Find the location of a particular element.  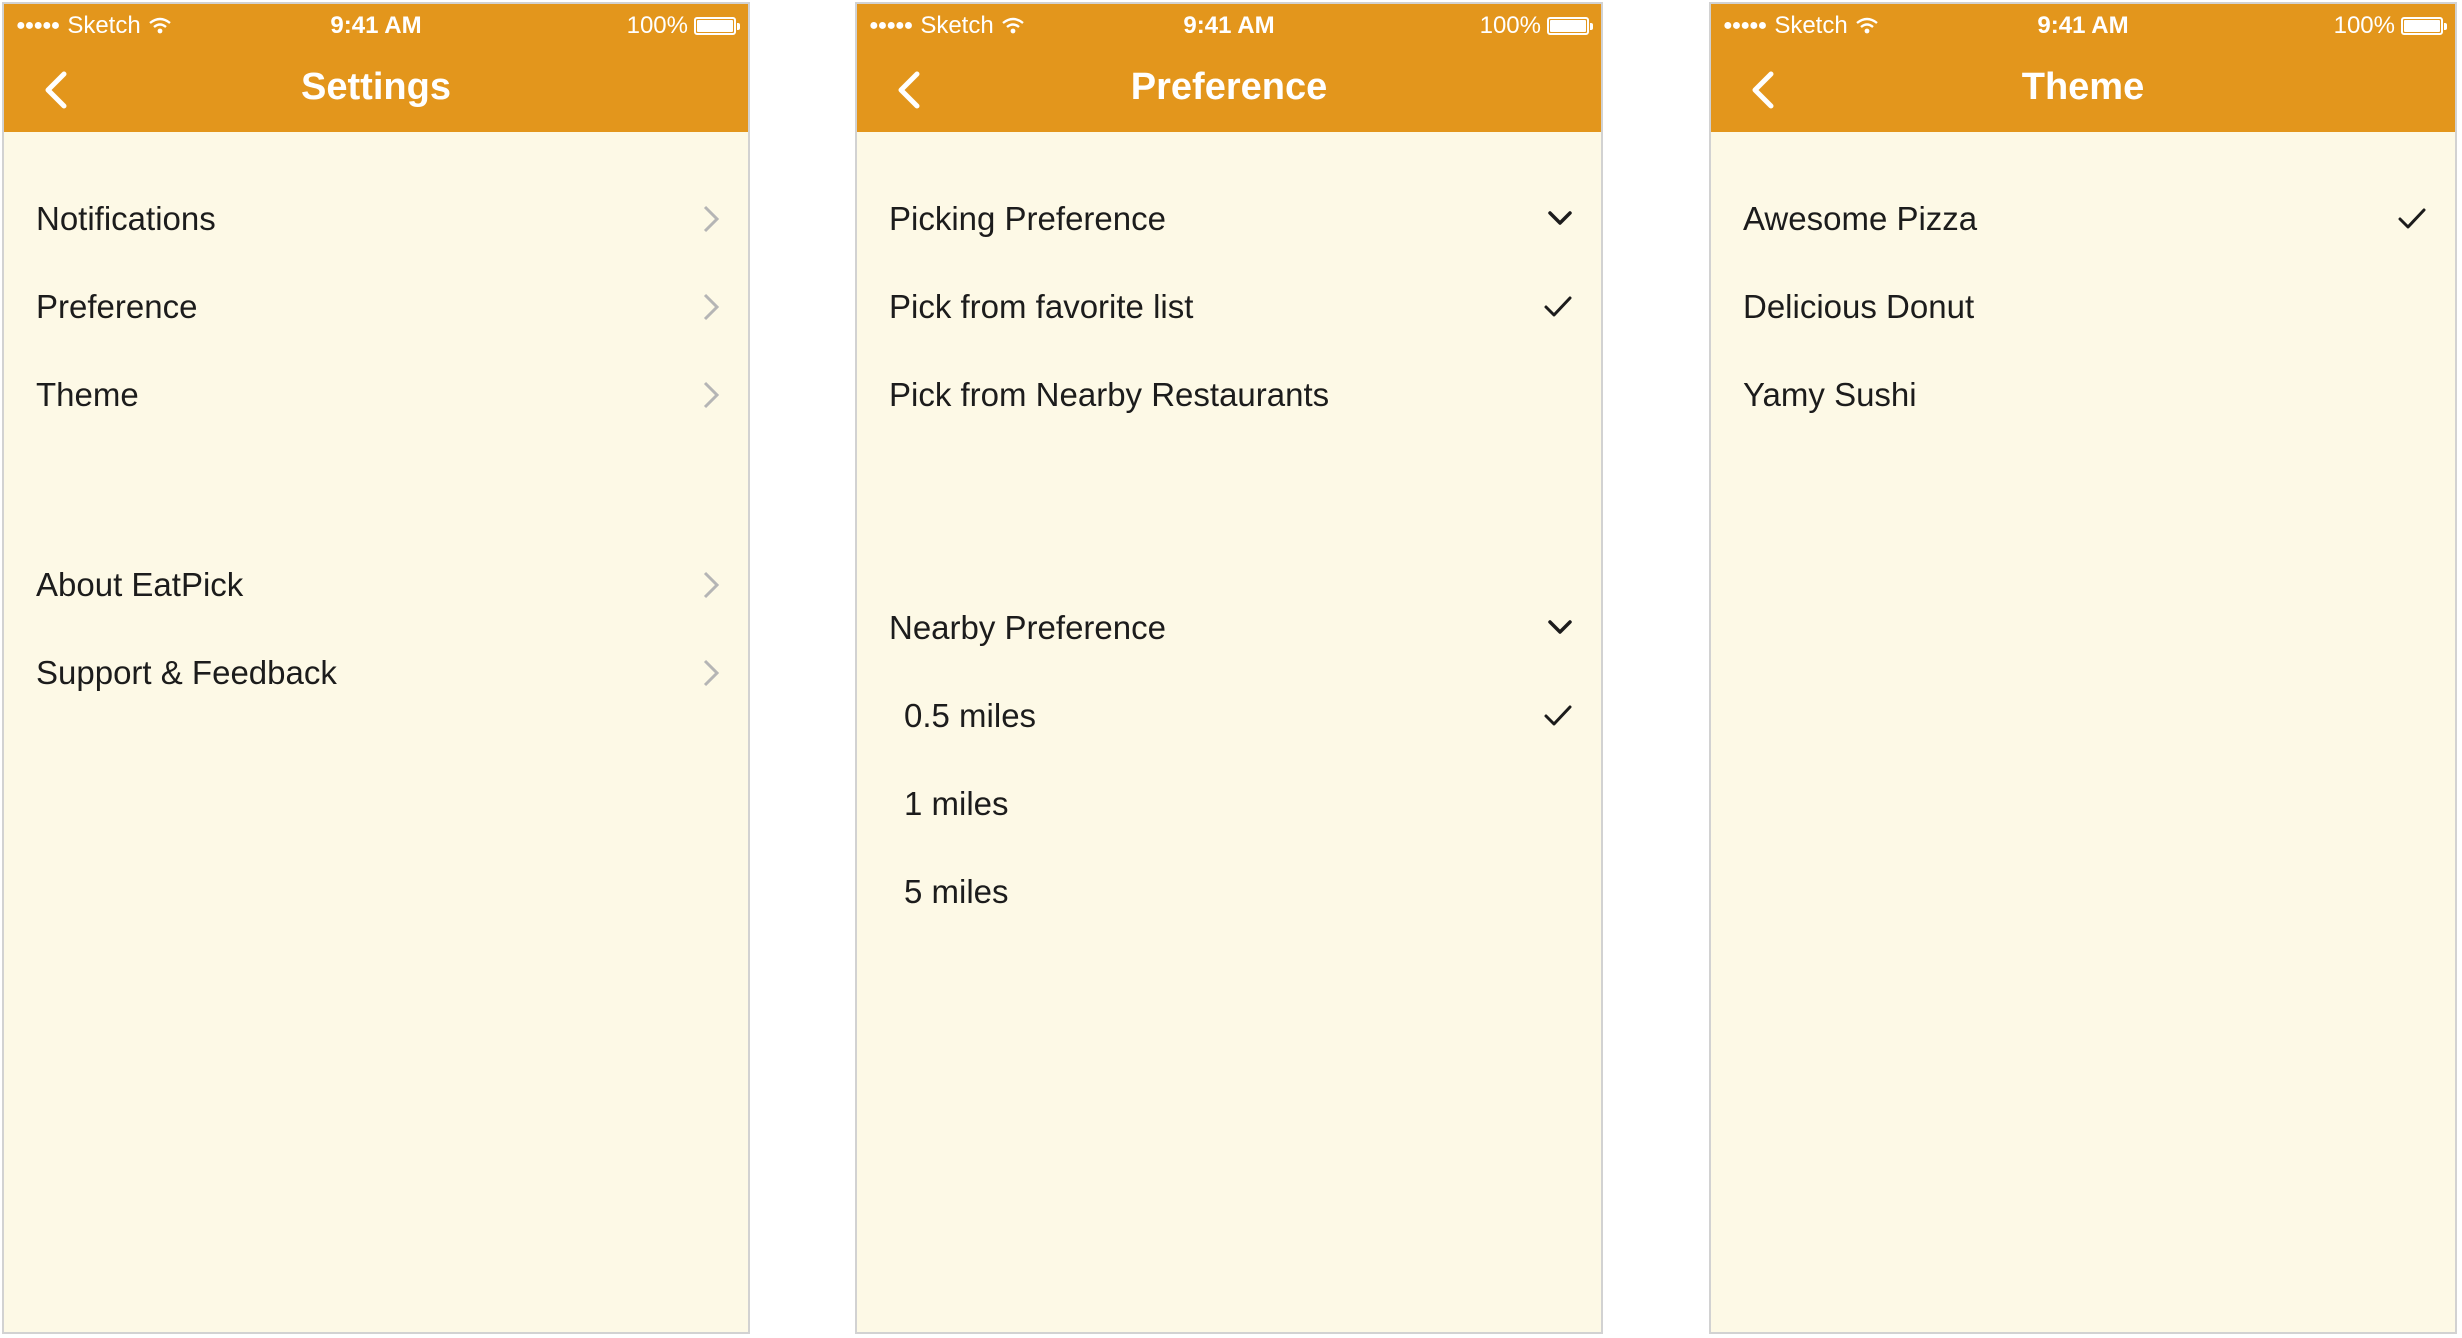

settings-item-label: Support & Feedback is located at coordinates (186, 672).